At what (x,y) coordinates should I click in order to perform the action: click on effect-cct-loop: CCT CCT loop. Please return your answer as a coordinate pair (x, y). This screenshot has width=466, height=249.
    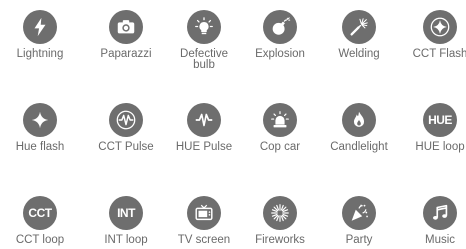
    Looking at the image, I should click on (41, 221).